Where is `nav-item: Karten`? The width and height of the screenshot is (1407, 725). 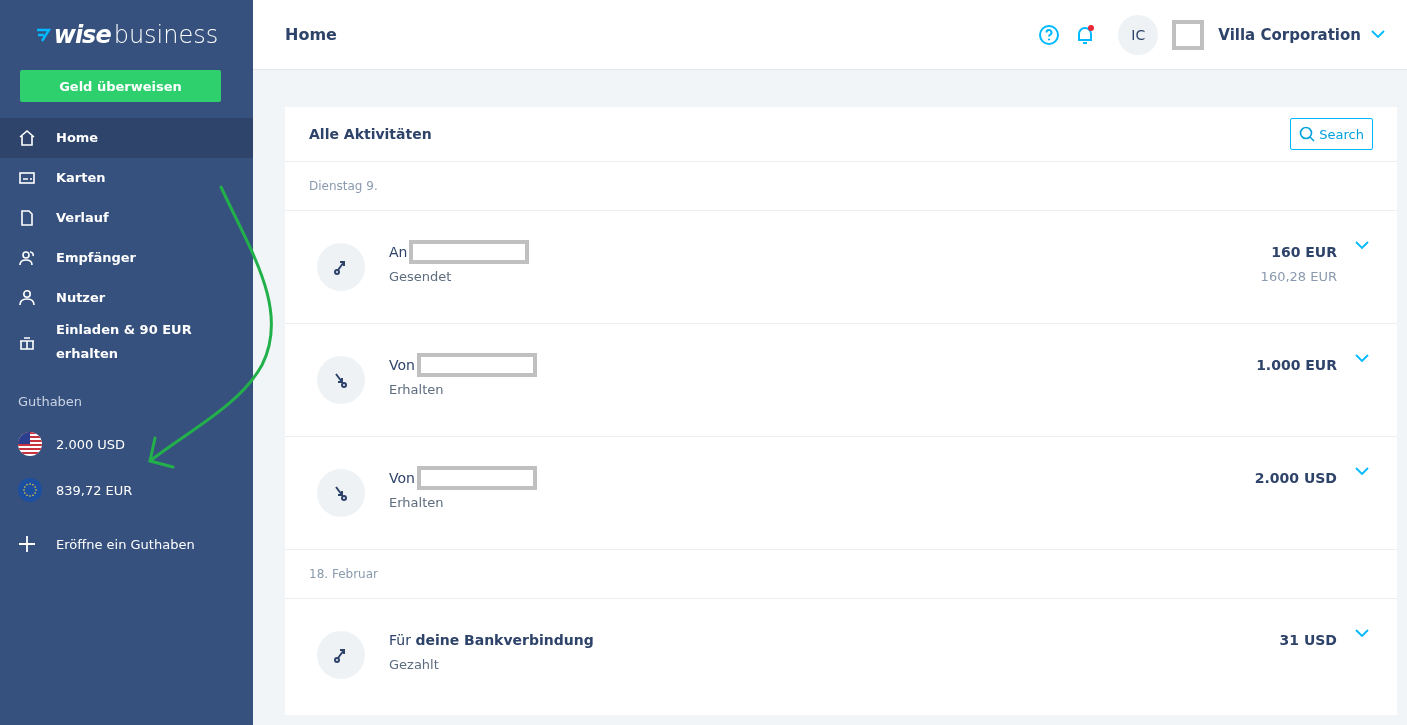 nav-item: Karten is located at coordinates (126, 178).